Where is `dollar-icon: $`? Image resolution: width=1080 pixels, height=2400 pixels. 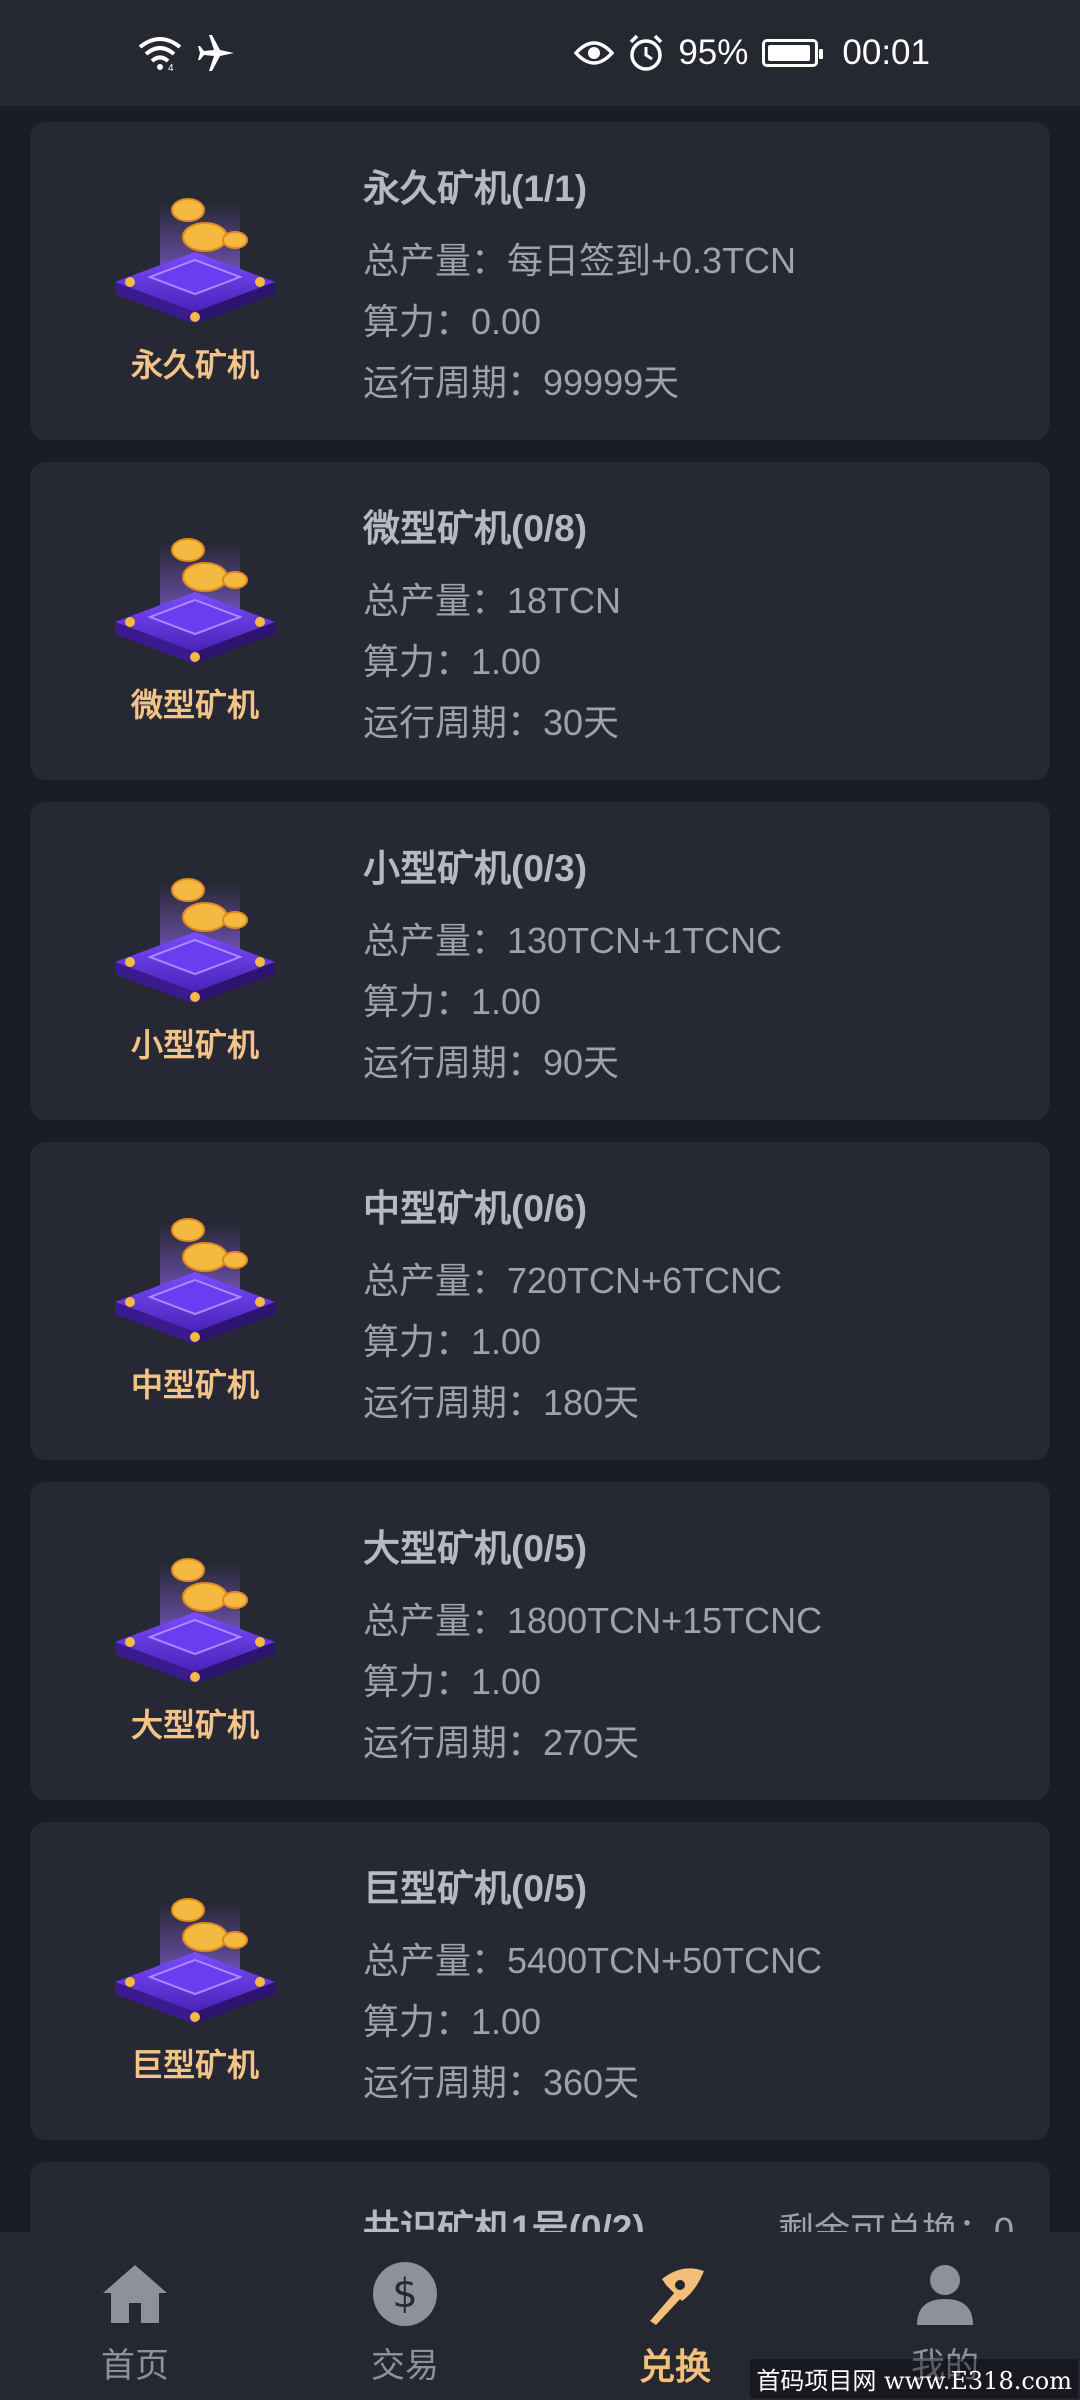
dollar-icon: $ is located at coordinates (405, 2294).